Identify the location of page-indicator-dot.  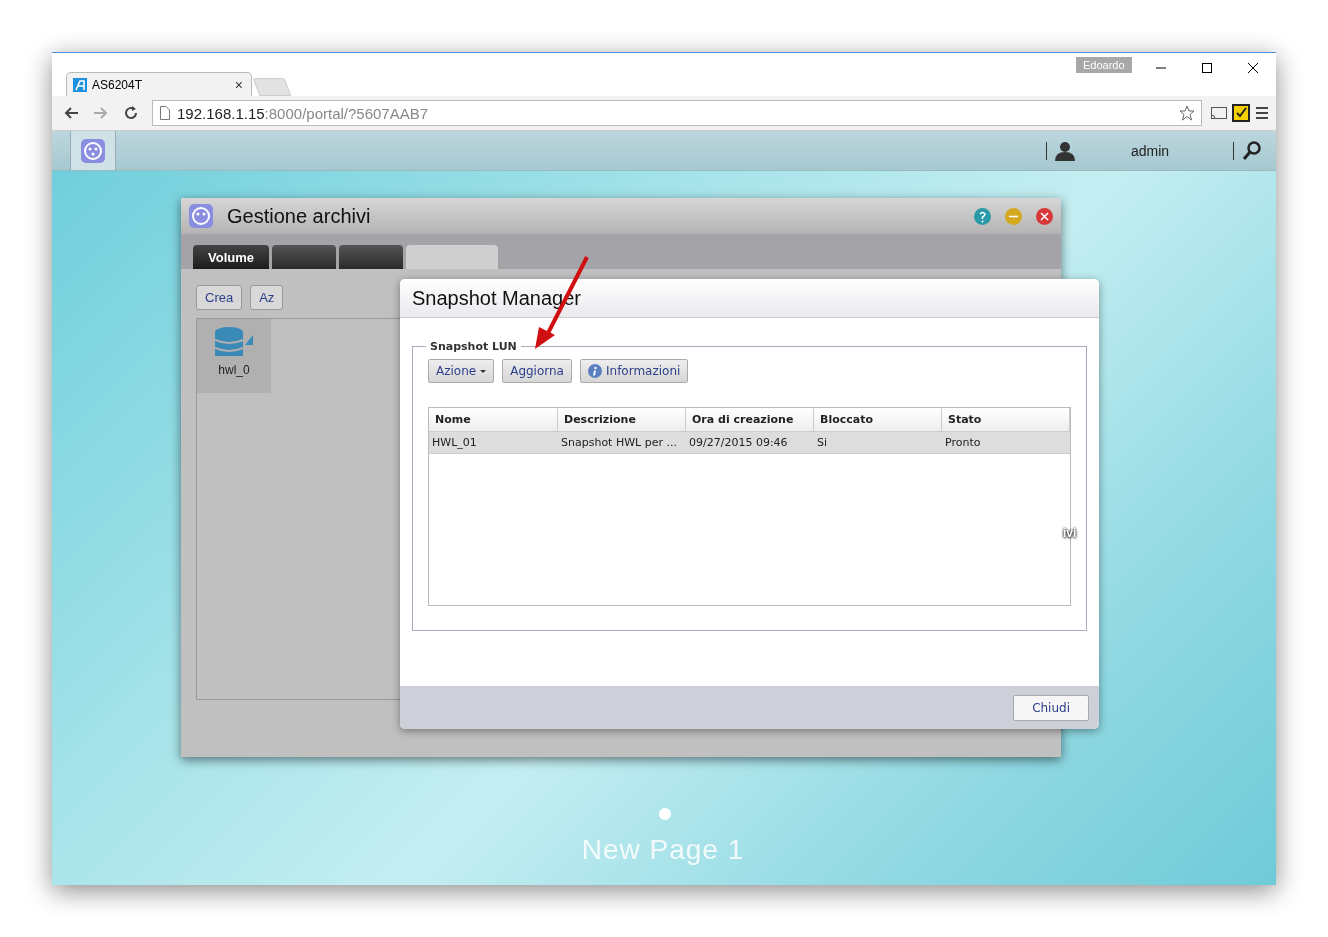
(665, 814).